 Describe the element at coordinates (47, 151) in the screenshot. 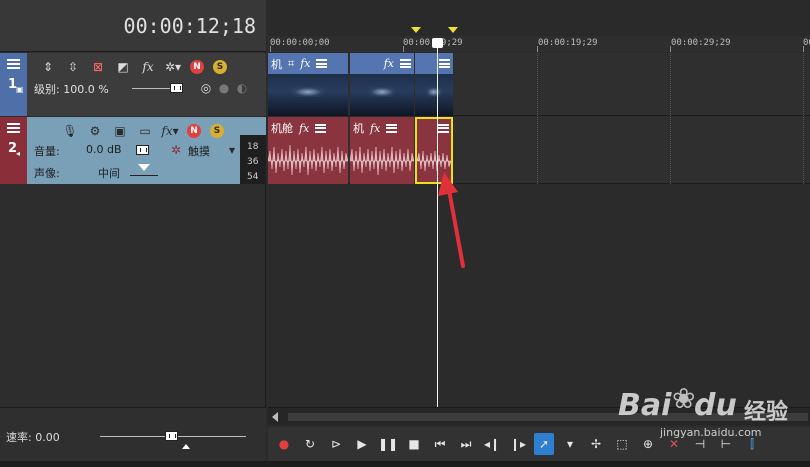

I see `volume-label: 音量:` at that location.